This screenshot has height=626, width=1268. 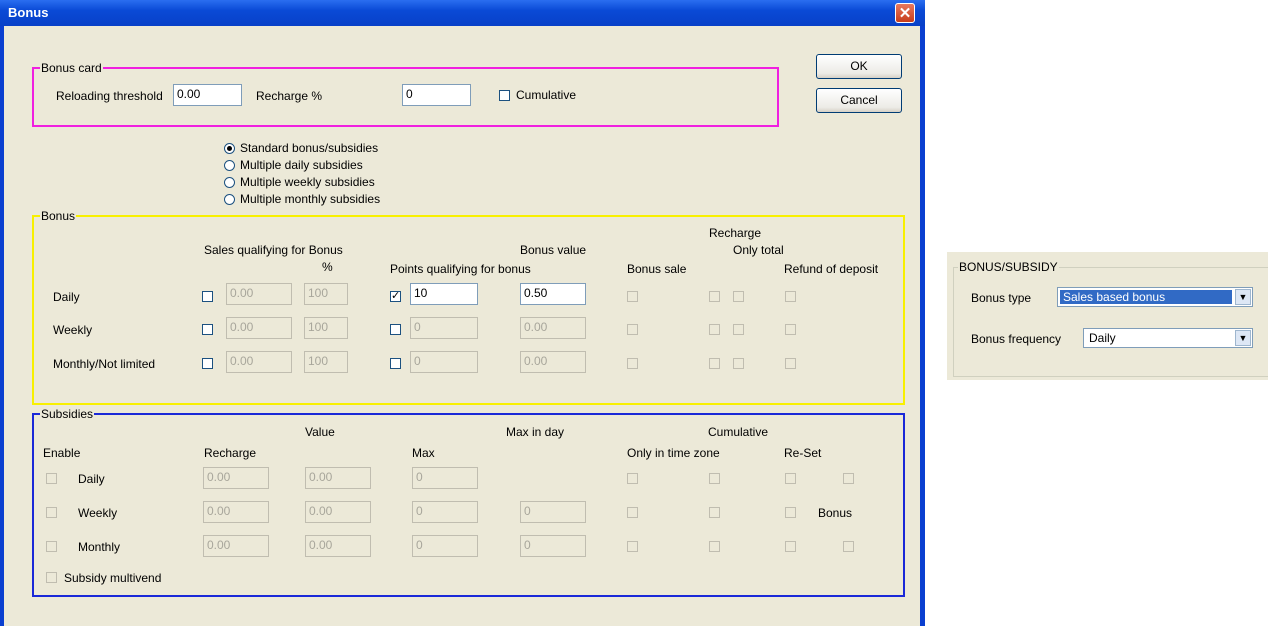 I want to click on reset-checkbox-monthly, so click(x=790, y=546).